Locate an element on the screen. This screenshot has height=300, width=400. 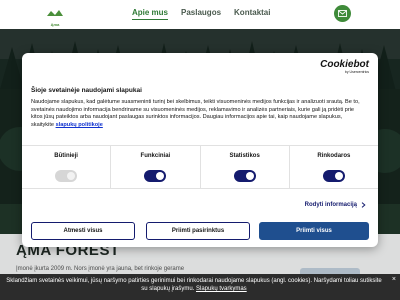
cookiebot-logo: Cookiebot by Usercentrics is located at coordinates (344, 66).